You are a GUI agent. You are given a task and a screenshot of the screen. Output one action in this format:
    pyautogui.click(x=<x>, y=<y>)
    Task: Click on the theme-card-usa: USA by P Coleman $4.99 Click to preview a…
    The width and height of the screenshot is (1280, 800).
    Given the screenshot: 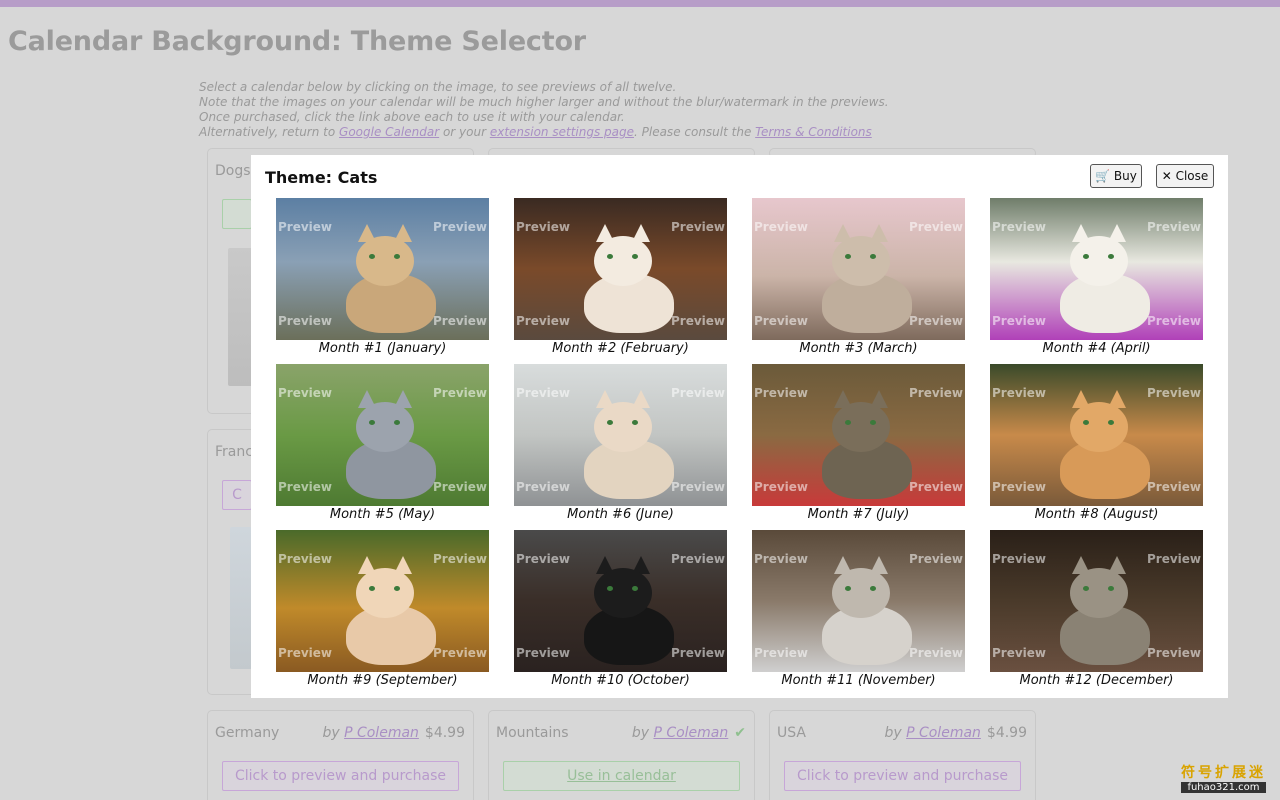 What is the action you would take?
    pyautogui.click(x=902, y=755)
    